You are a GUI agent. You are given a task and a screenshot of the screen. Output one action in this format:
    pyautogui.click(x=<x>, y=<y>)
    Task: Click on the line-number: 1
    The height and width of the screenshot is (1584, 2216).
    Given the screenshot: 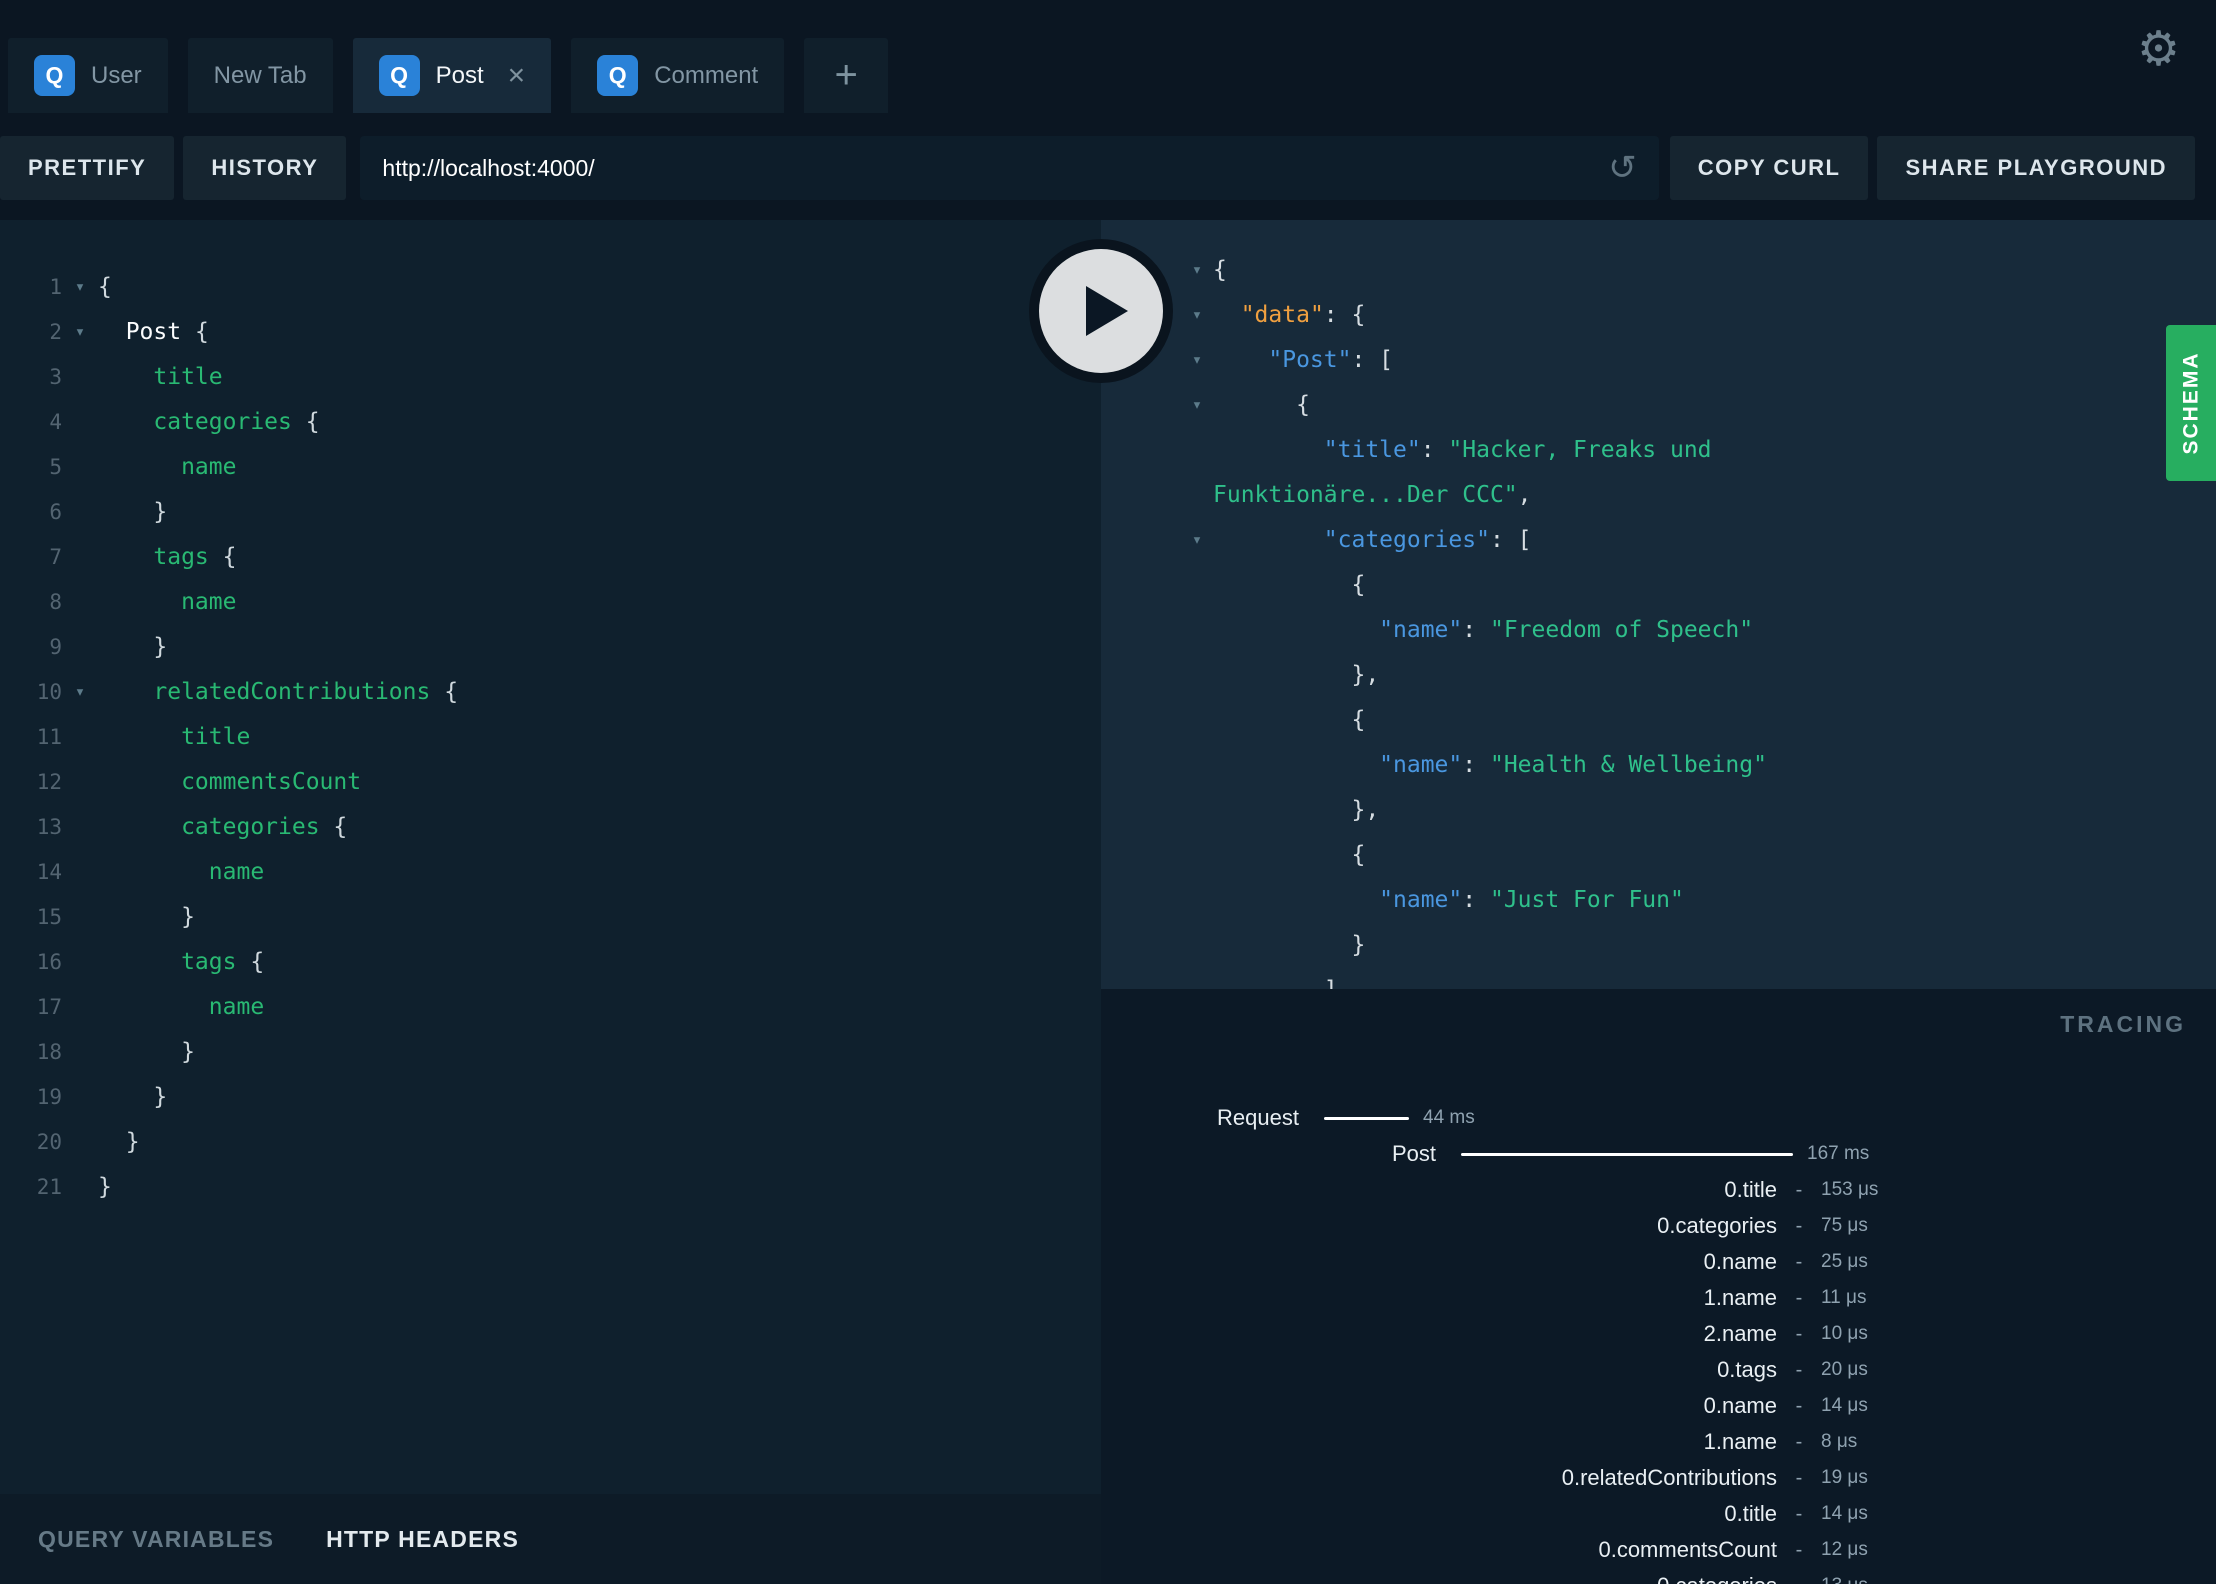 What is the action you would take?
    pyautogui.click(x=55, y=287)
    